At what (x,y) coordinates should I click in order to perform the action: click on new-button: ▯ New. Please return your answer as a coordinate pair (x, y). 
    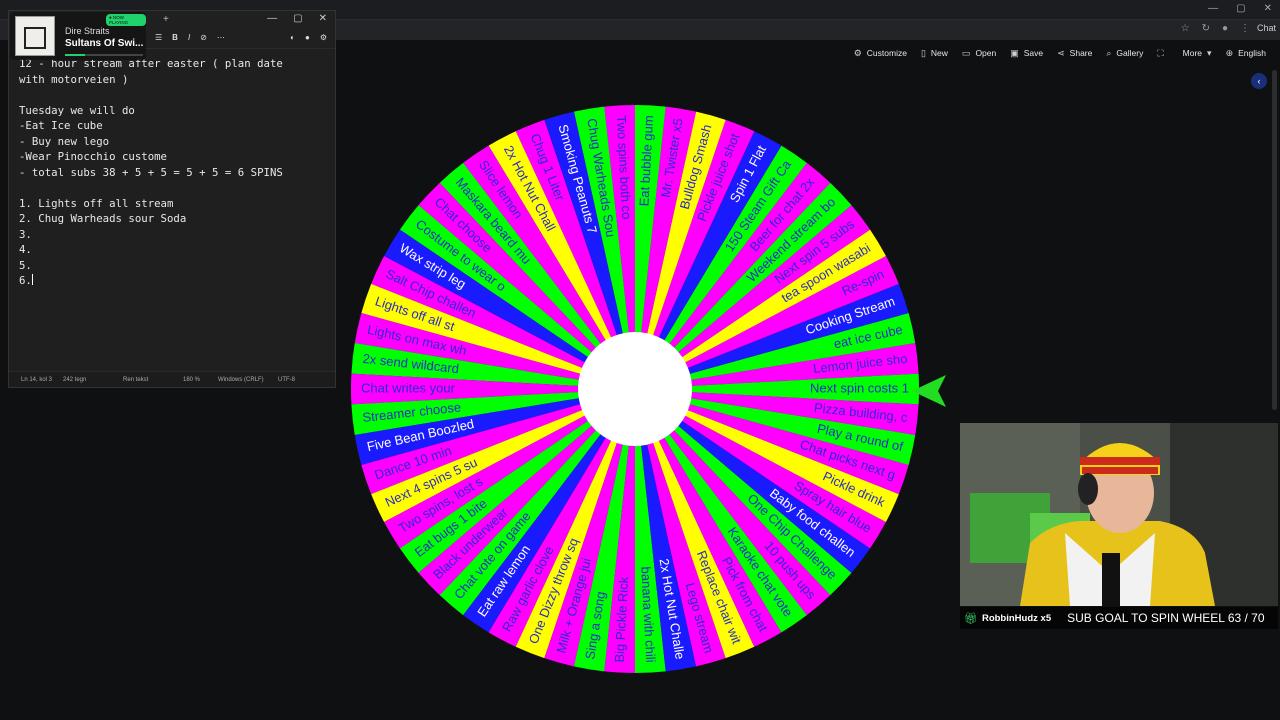
    Looking at the image, I should click on (934, 53).